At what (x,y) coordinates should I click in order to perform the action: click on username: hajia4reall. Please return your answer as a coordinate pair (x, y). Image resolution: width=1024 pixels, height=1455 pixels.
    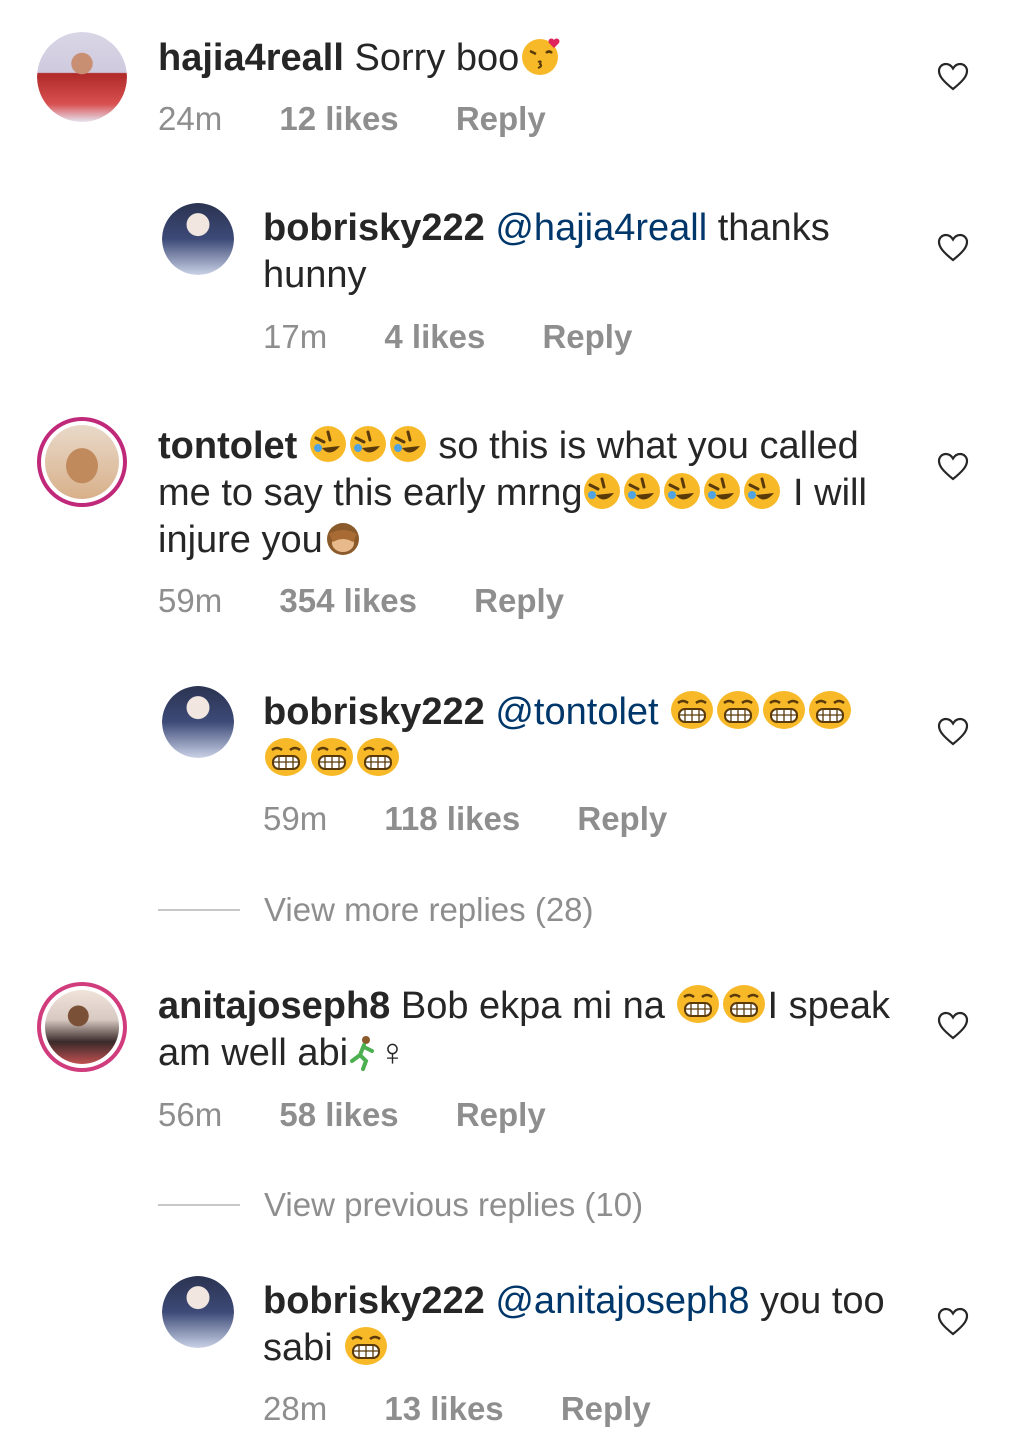
    Looking at the image, I should click on (251, 58).